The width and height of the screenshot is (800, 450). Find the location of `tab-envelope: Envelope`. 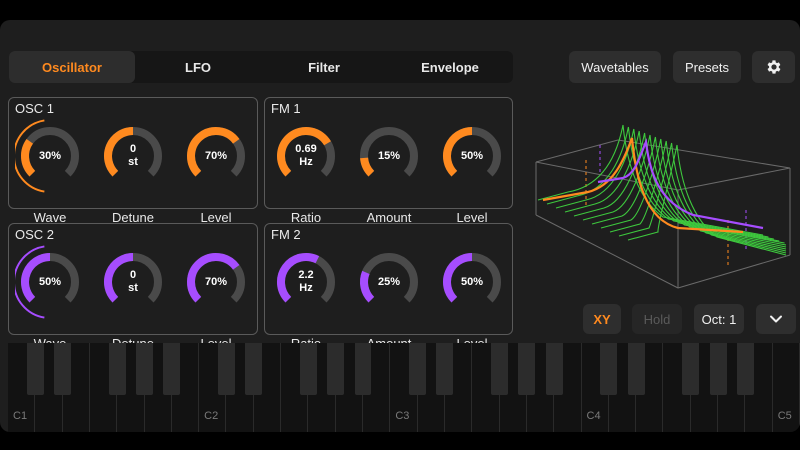

tab-envelope: Envelope is located at coordinates (450, 67).